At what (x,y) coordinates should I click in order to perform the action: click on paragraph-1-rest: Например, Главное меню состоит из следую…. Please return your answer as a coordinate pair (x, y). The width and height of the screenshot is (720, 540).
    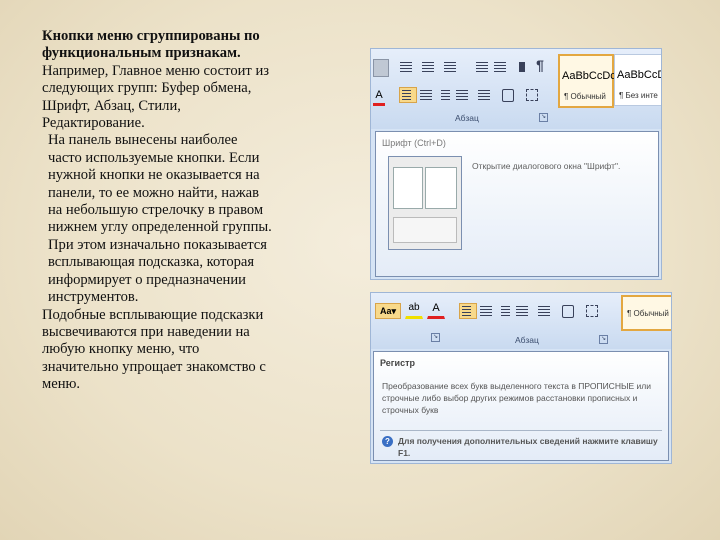
    Looking at the image, I should click on (156, 97).